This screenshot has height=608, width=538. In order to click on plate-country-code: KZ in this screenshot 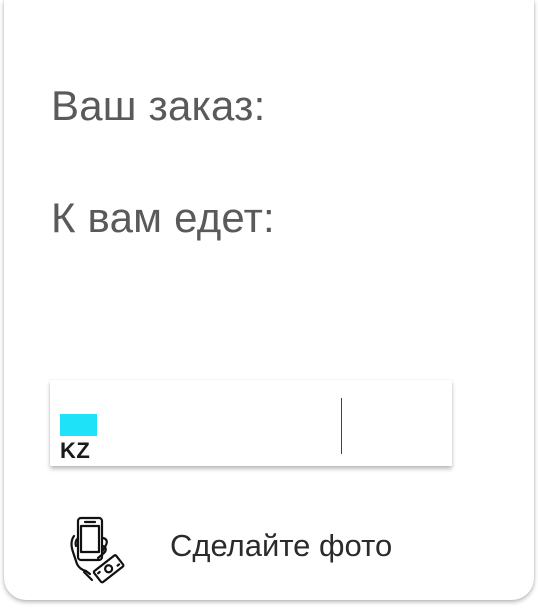, I will do `click(75, 450)`.